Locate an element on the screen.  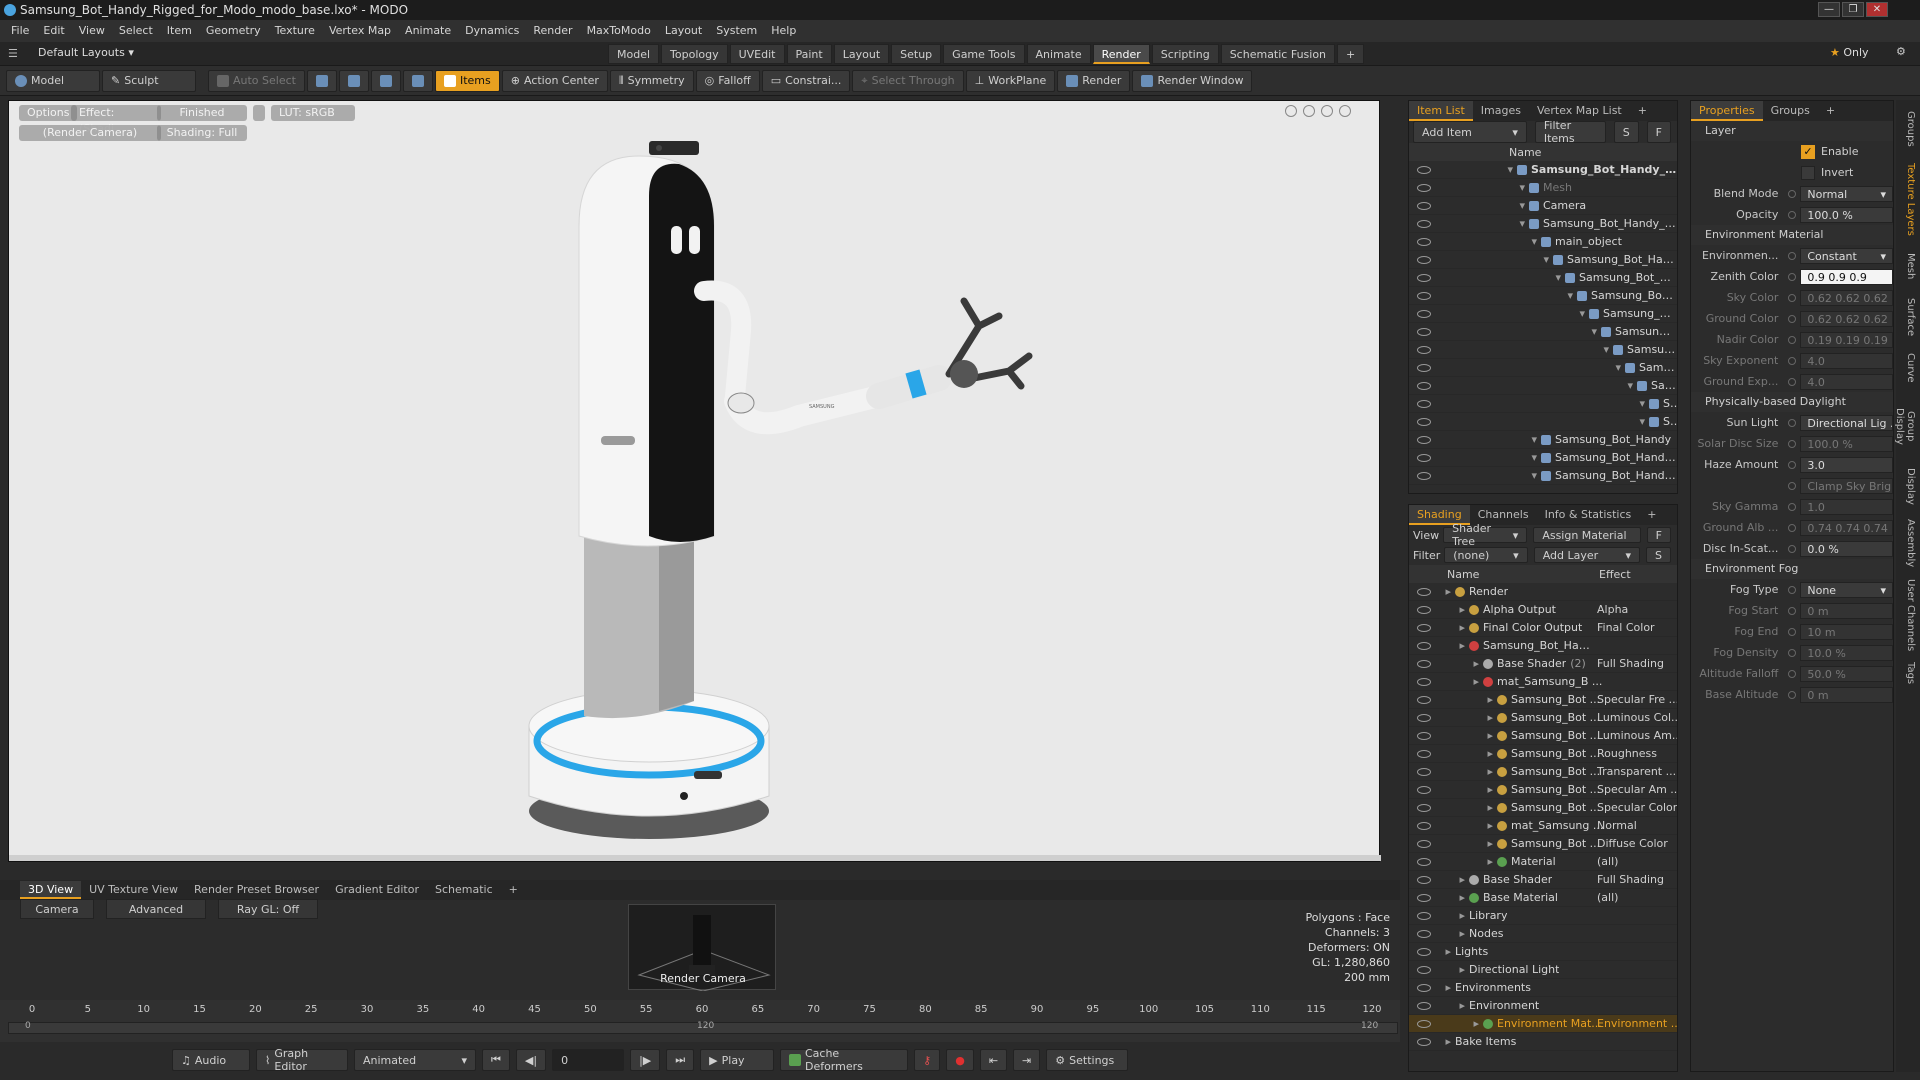
side-tab: Groups is located at coordinates (1907, 129).